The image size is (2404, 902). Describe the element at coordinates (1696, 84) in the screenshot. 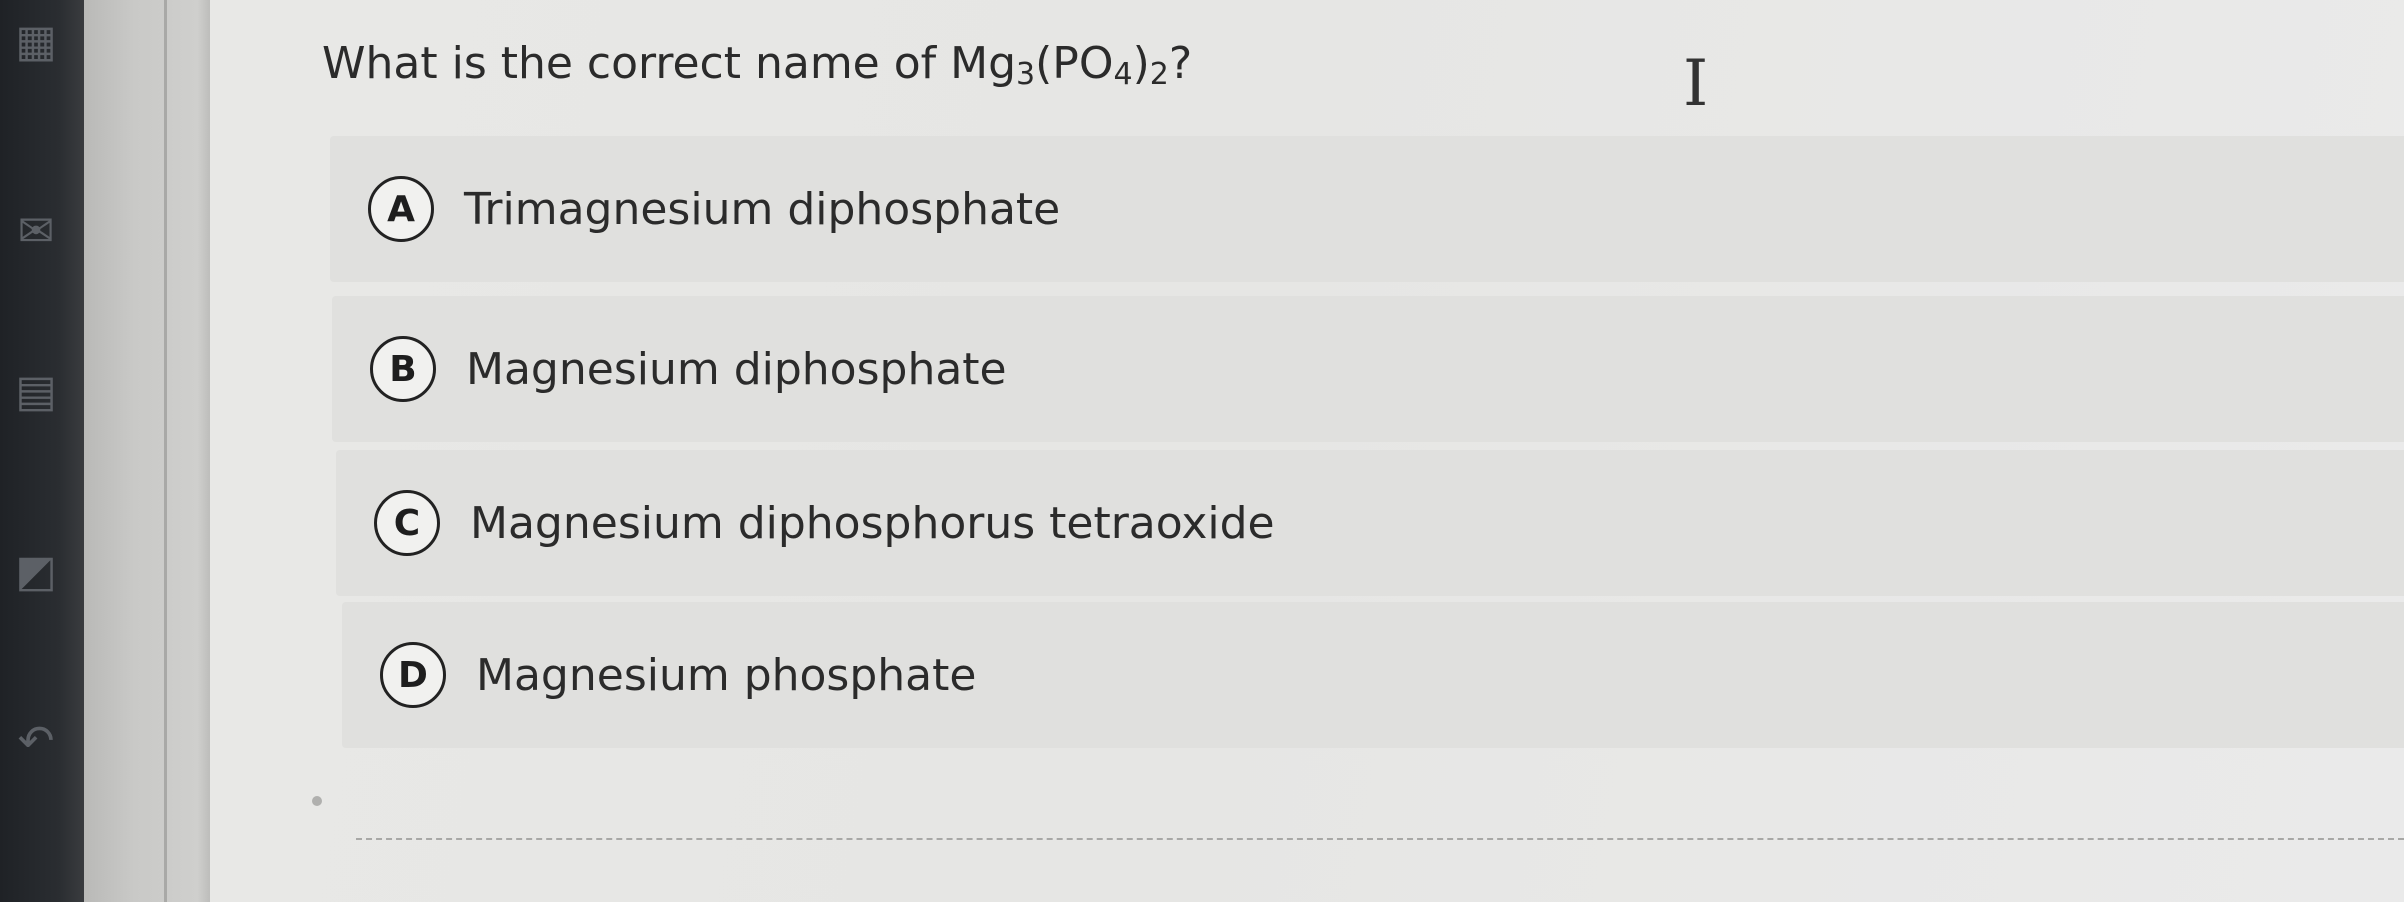

I see `text-cursor-icon: I` at that location.